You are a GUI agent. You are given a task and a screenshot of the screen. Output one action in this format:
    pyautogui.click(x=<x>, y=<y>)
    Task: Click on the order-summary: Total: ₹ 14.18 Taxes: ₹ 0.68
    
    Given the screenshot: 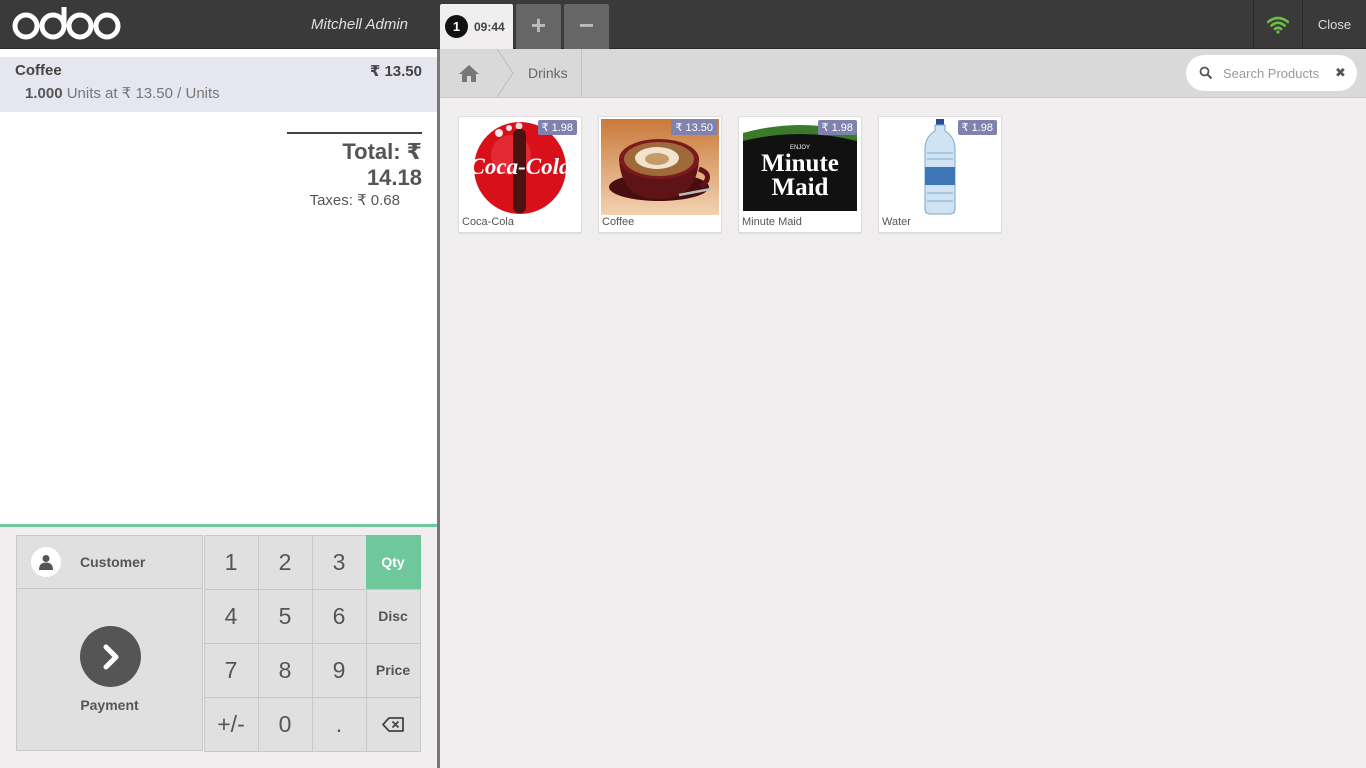 What is the action you would take?
    pyautogui.click(x=354, y=170)
    